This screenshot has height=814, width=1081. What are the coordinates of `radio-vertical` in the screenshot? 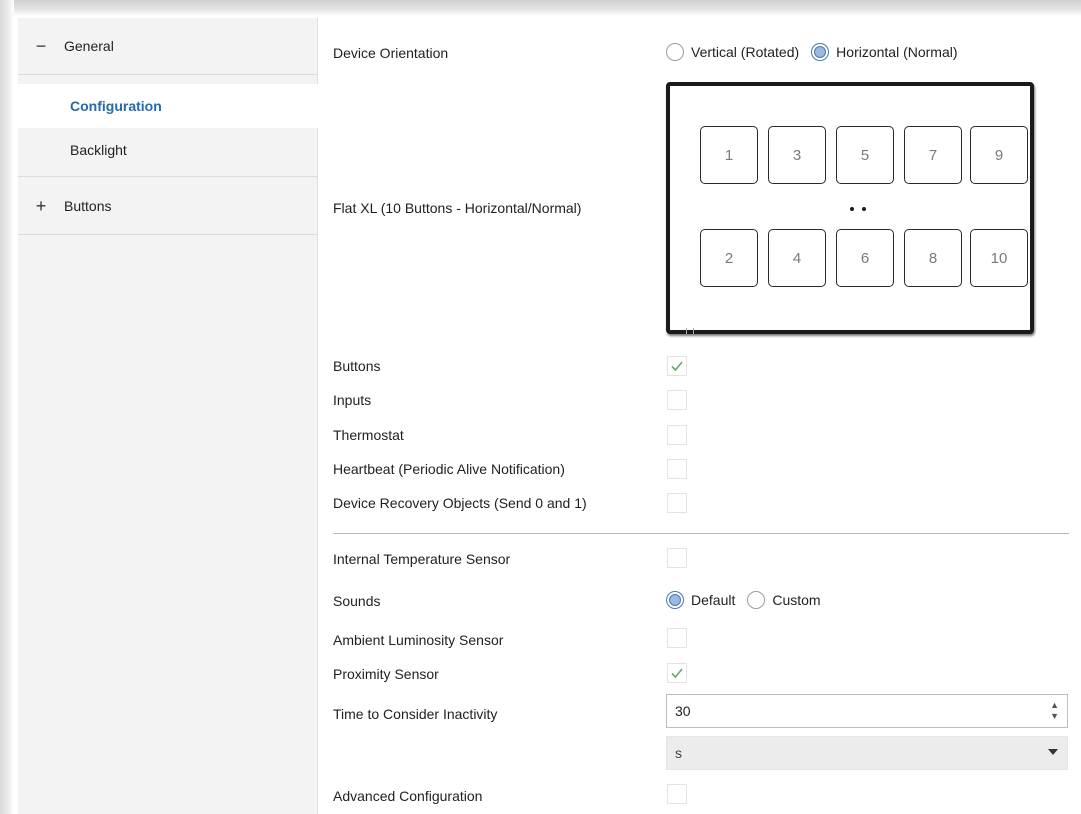 It's located at (675, 52).